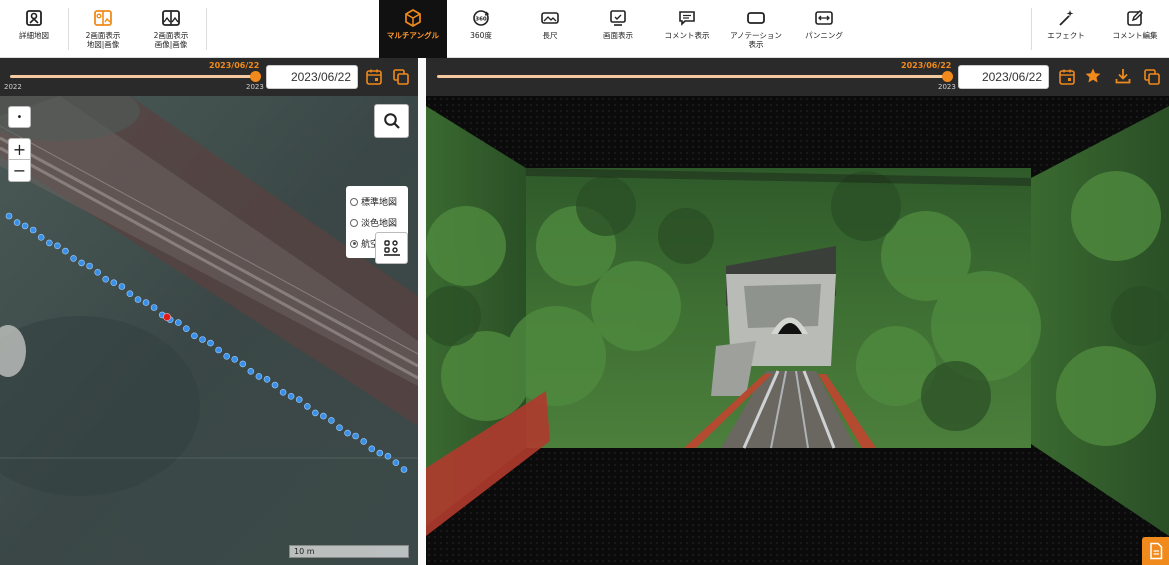  I want to click on toolbar-split-image-image-button: 2画面表示 画像|画像, so click(171, 29).